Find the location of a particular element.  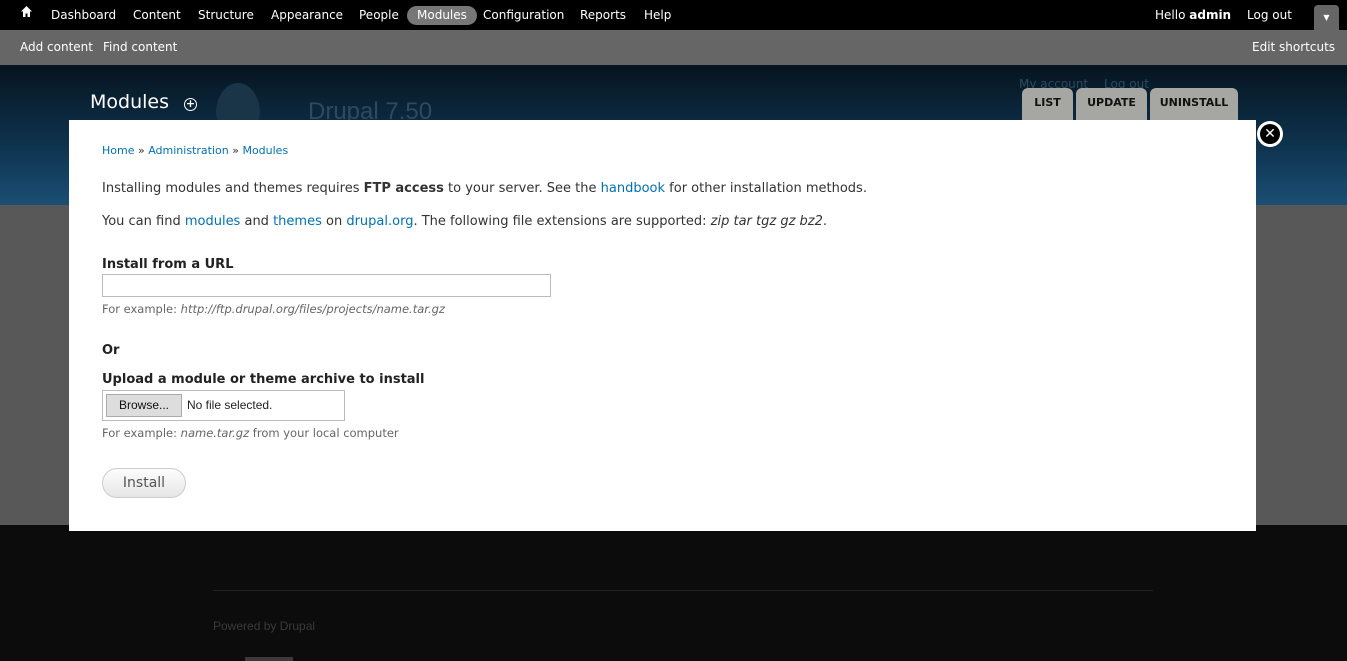

breadcrumb-home: Home is located at coordinates (118, 150).